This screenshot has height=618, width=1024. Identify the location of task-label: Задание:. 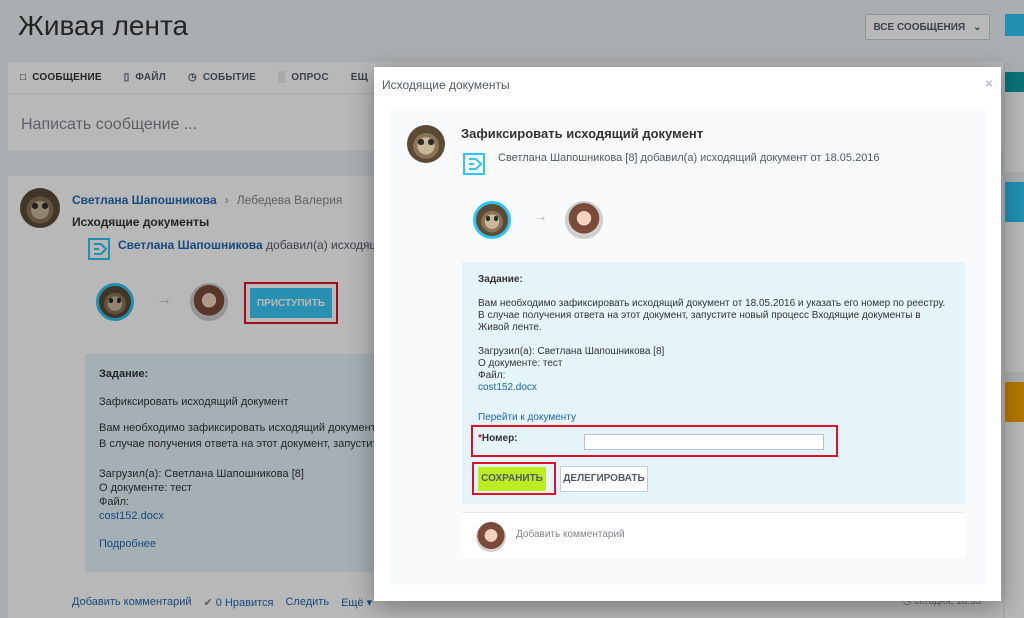
(500, 279).